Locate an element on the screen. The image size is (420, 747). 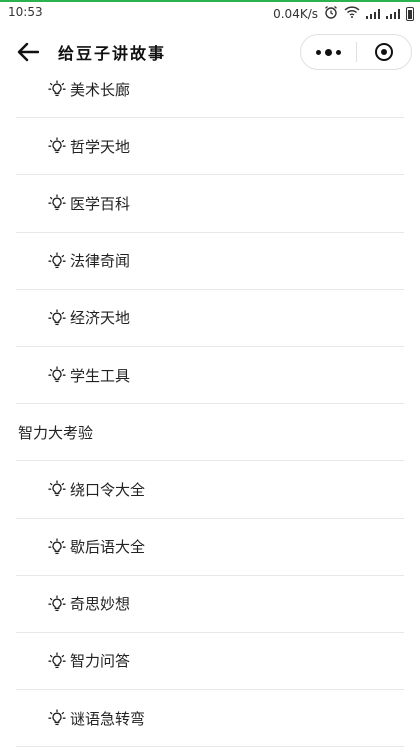
more-dots-icon is located at coordinates (328, 52).